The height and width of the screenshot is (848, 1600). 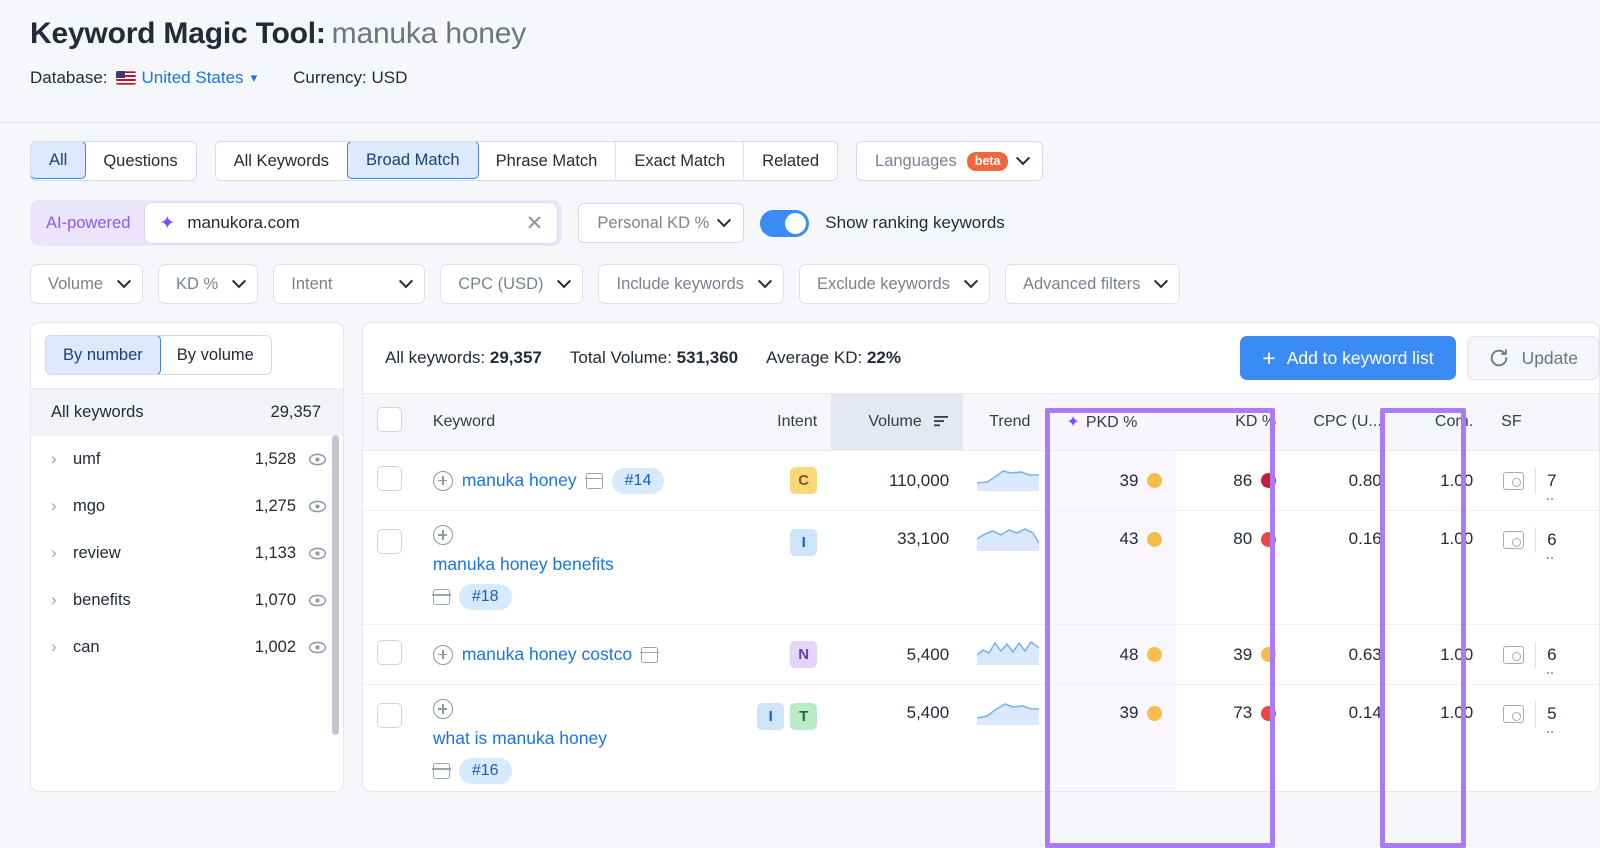 What do you see at coordinates (971, 281) in the screenshot?
I see `chevron-down-icon` at bounding box center [971, 281].